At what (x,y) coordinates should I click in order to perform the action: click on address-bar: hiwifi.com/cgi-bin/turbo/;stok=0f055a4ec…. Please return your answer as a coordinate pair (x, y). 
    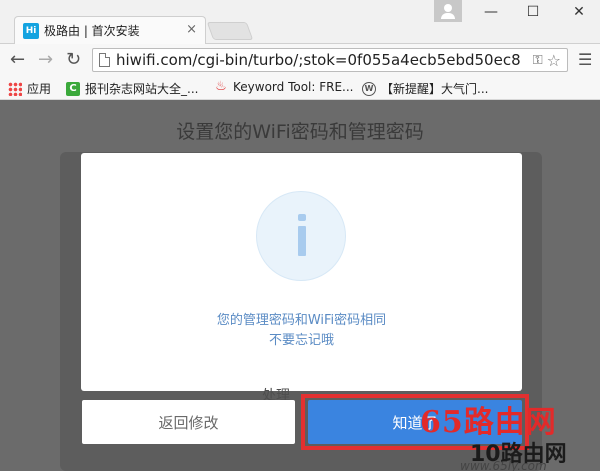
    Looking at the image, I should click on (330, 60).